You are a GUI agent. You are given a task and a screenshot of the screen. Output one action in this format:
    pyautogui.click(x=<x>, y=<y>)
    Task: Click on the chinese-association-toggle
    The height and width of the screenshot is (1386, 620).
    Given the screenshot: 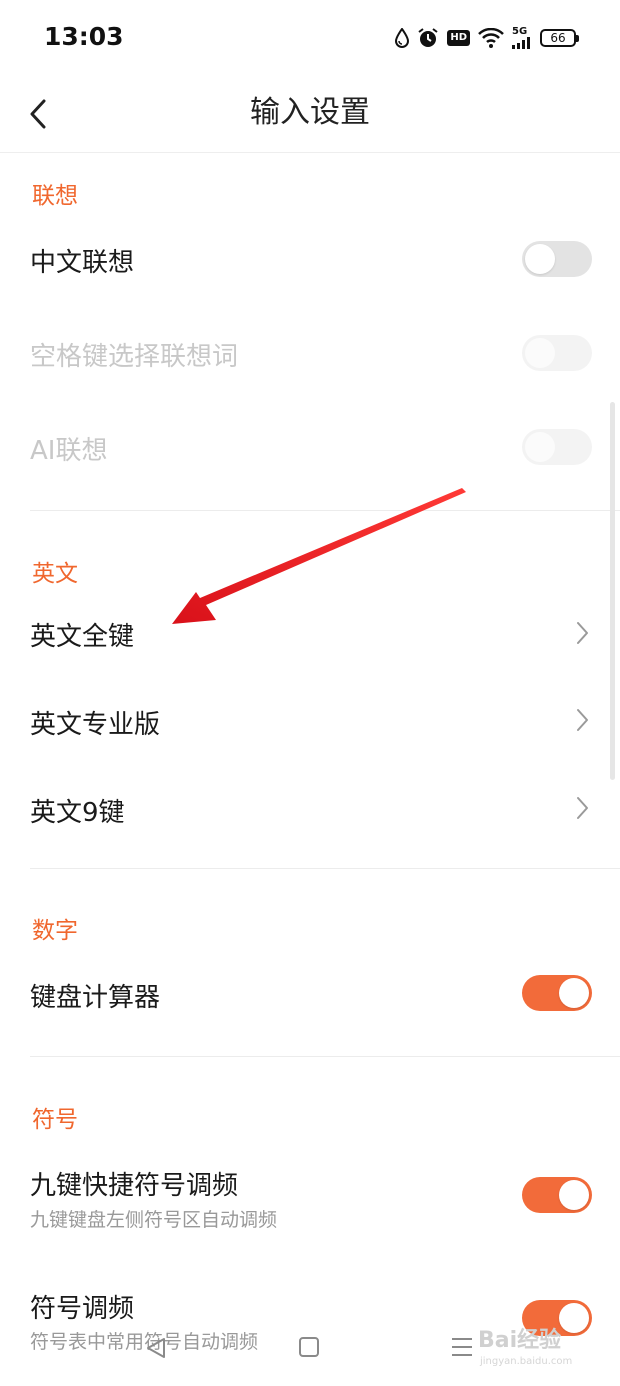 What is the action you would take?
    pyautogui.click(x=557, y=259)
    